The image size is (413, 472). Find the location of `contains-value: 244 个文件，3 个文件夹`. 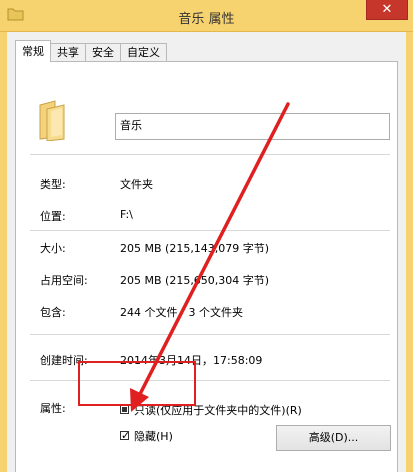

contains-value: 244 个文件，3 个文件夹 is located at coordinates (181, 312).